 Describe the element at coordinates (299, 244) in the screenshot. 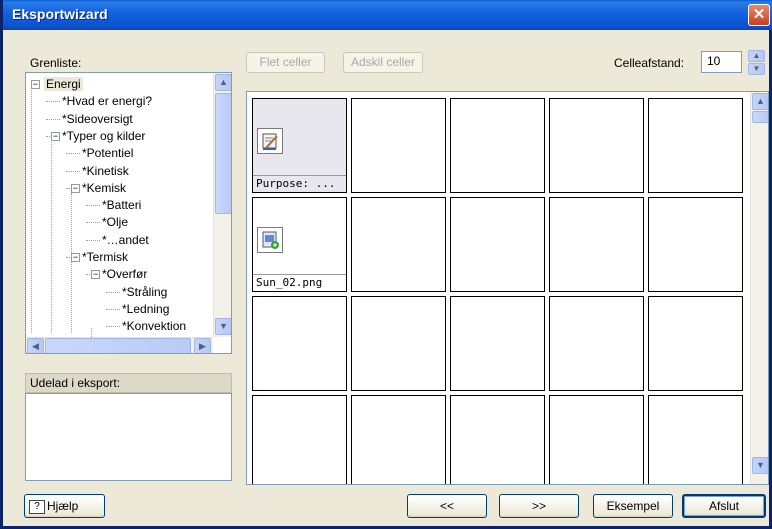

I see `grid-cell: Sun_02.png` at that location.